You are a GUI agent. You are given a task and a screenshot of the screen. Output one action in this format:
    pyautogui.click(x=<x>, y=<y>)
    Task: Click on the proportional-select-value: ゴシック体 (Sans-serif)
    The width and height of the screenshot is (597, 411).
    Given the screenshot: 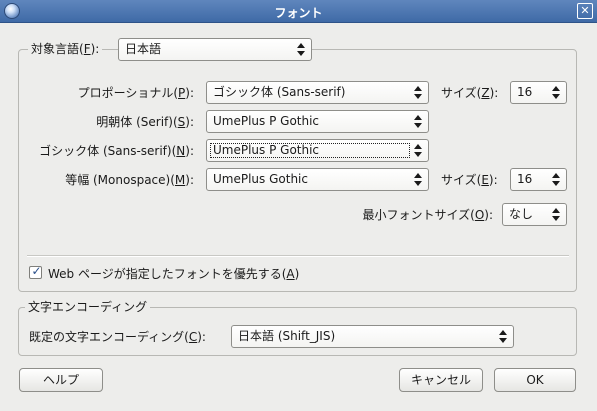 What is the action you would take?
    pyautogui.click(x=279, y=92)
    